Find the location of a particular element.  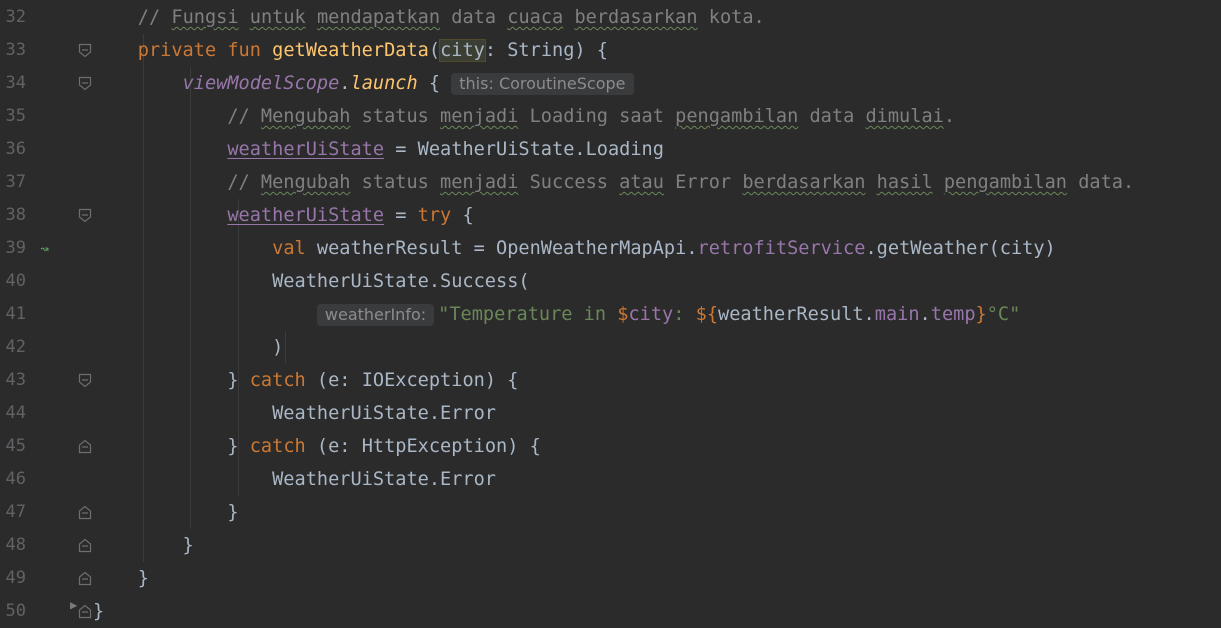

code-token: Success is located at coordinates (569, 182).